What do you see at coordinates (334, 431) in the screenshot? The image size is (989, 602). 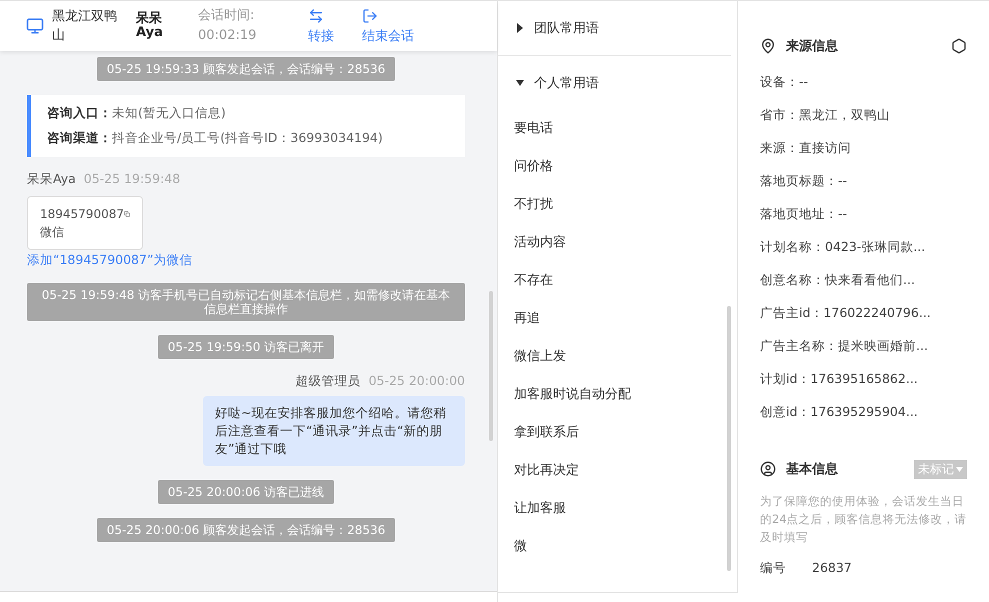 I see `message-bubble: 好哒~现在安排客服加您个绍哈。请您稍后注意查看一下“通讯录”并点击“新的朋友”通过下哦` at bounding box center [334, 431].